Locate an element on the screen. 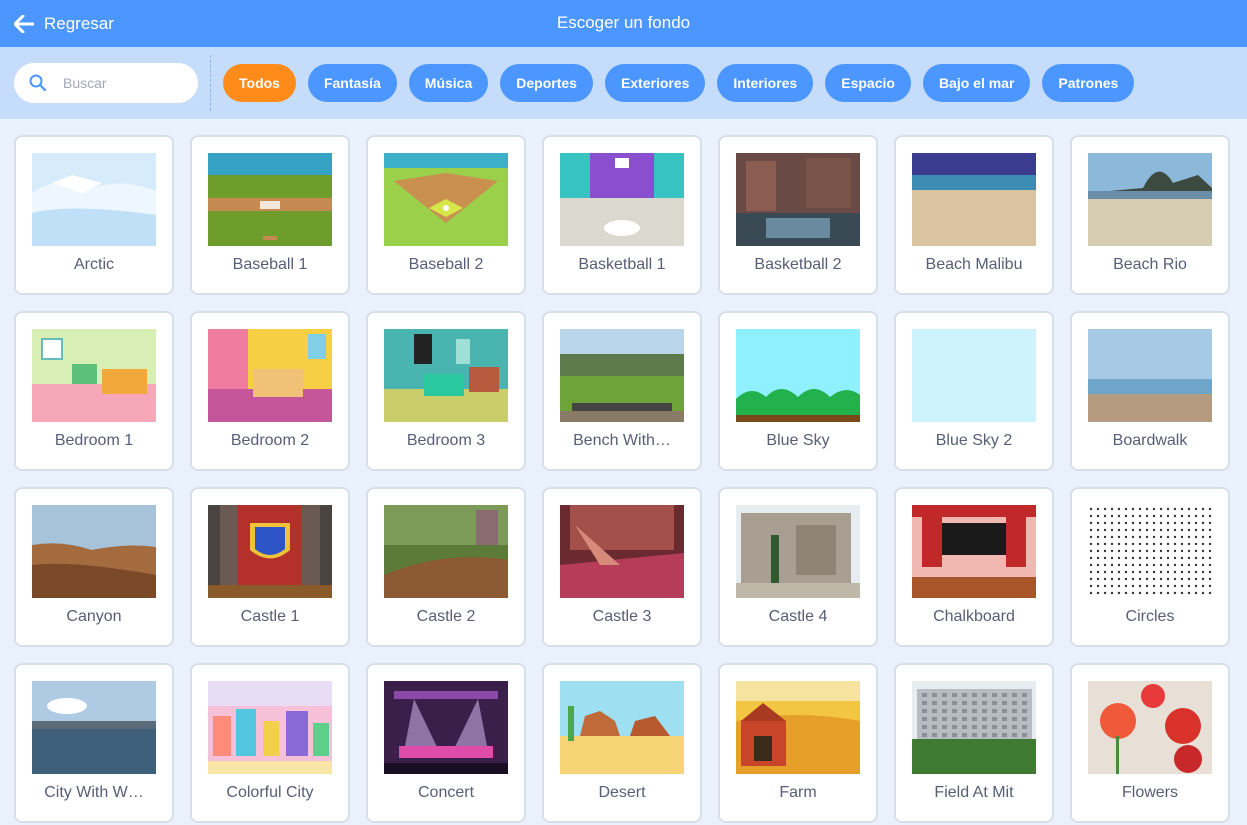 This screenshot has height=825, width=1247. back-button: Regresar is located at coordinates (64, 23).